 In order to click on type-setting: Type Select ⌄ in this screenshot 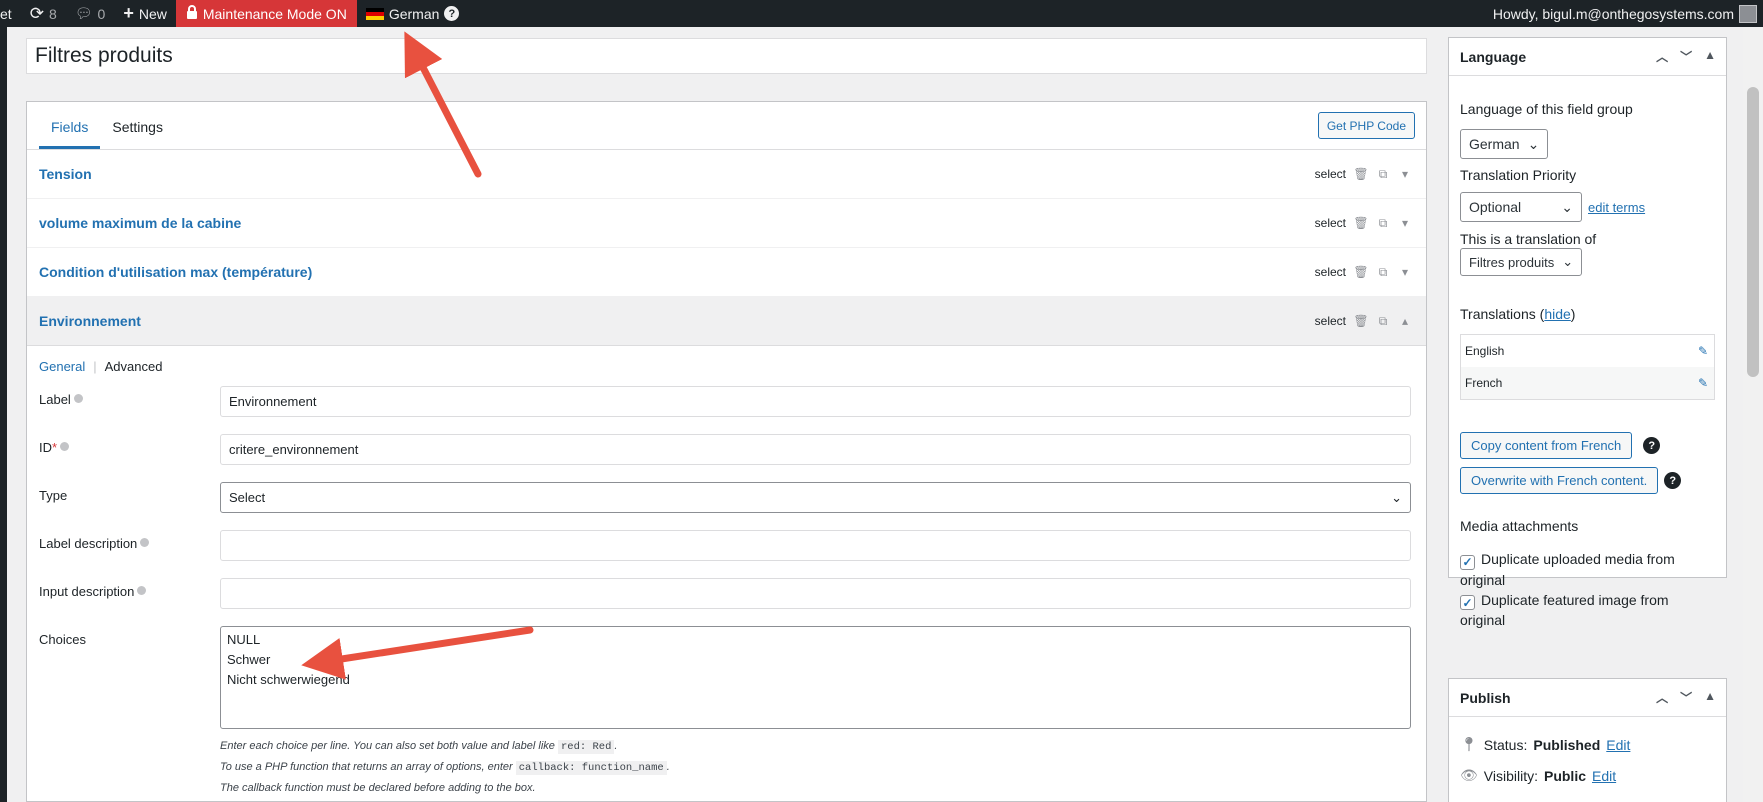, I will do `click(726, 506)`.